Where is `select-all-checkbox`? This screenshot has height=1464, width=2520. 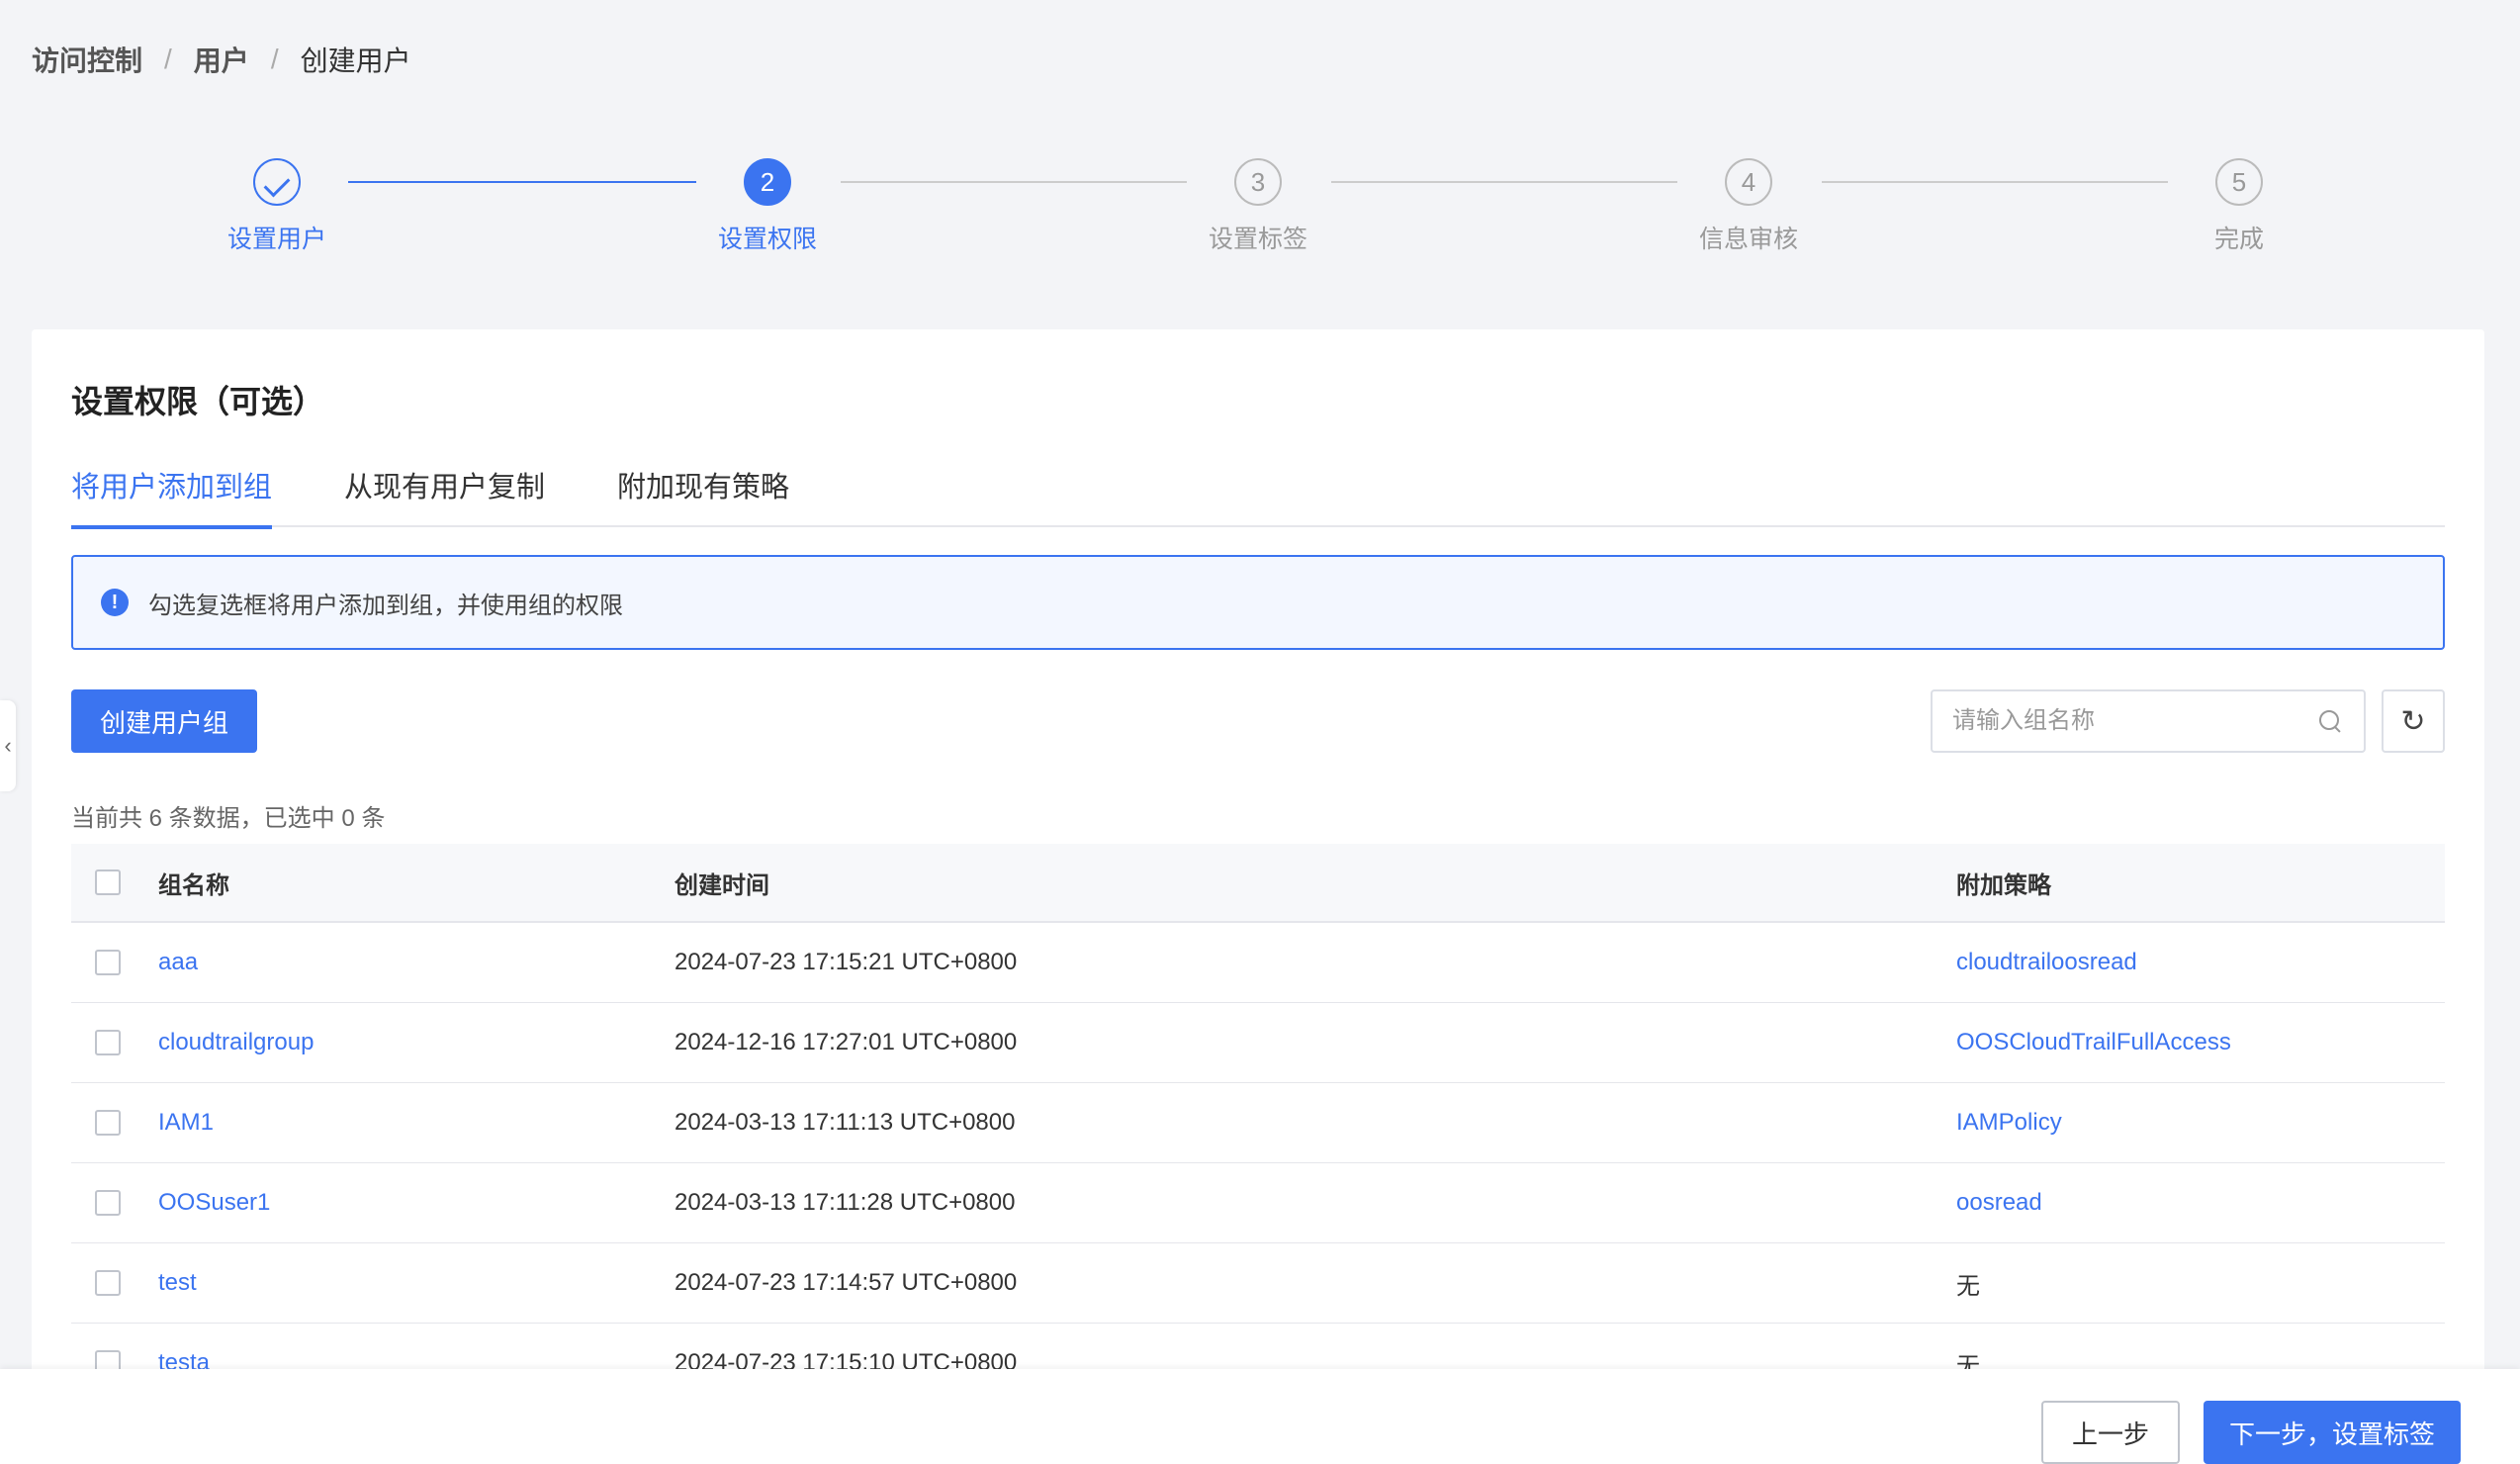 select-all-checkbox is located at coordinates (108, 882).